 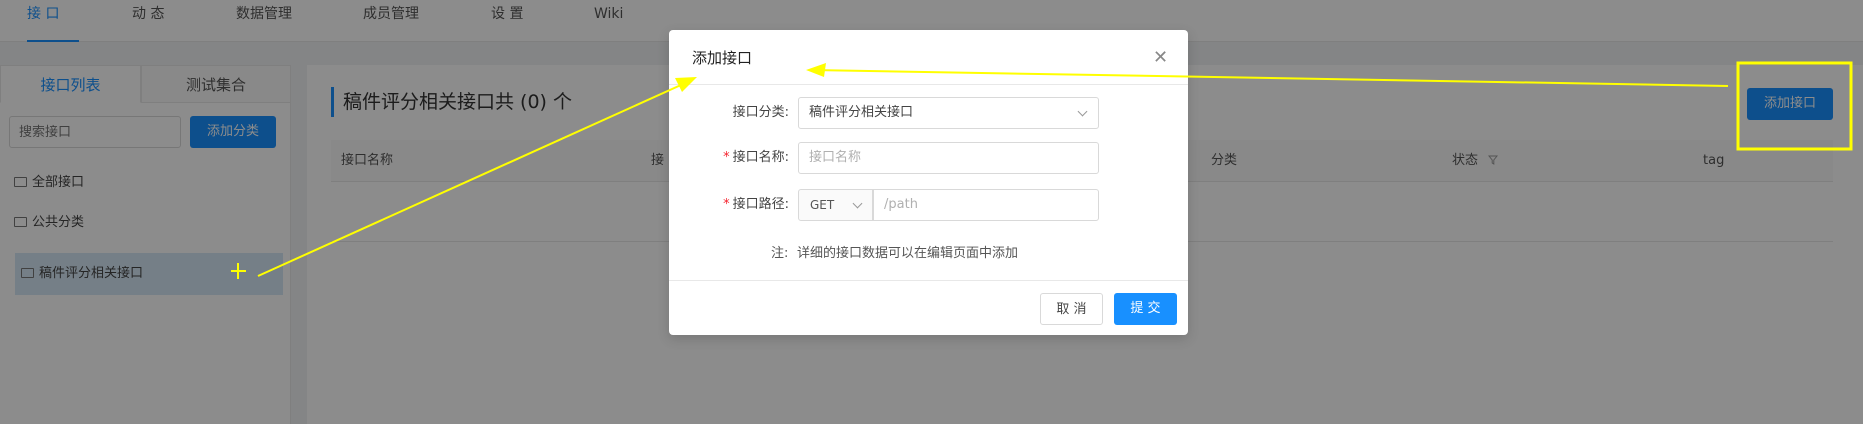 I want to click on name-label: * 接口名称:, so click(x=729, y=158).